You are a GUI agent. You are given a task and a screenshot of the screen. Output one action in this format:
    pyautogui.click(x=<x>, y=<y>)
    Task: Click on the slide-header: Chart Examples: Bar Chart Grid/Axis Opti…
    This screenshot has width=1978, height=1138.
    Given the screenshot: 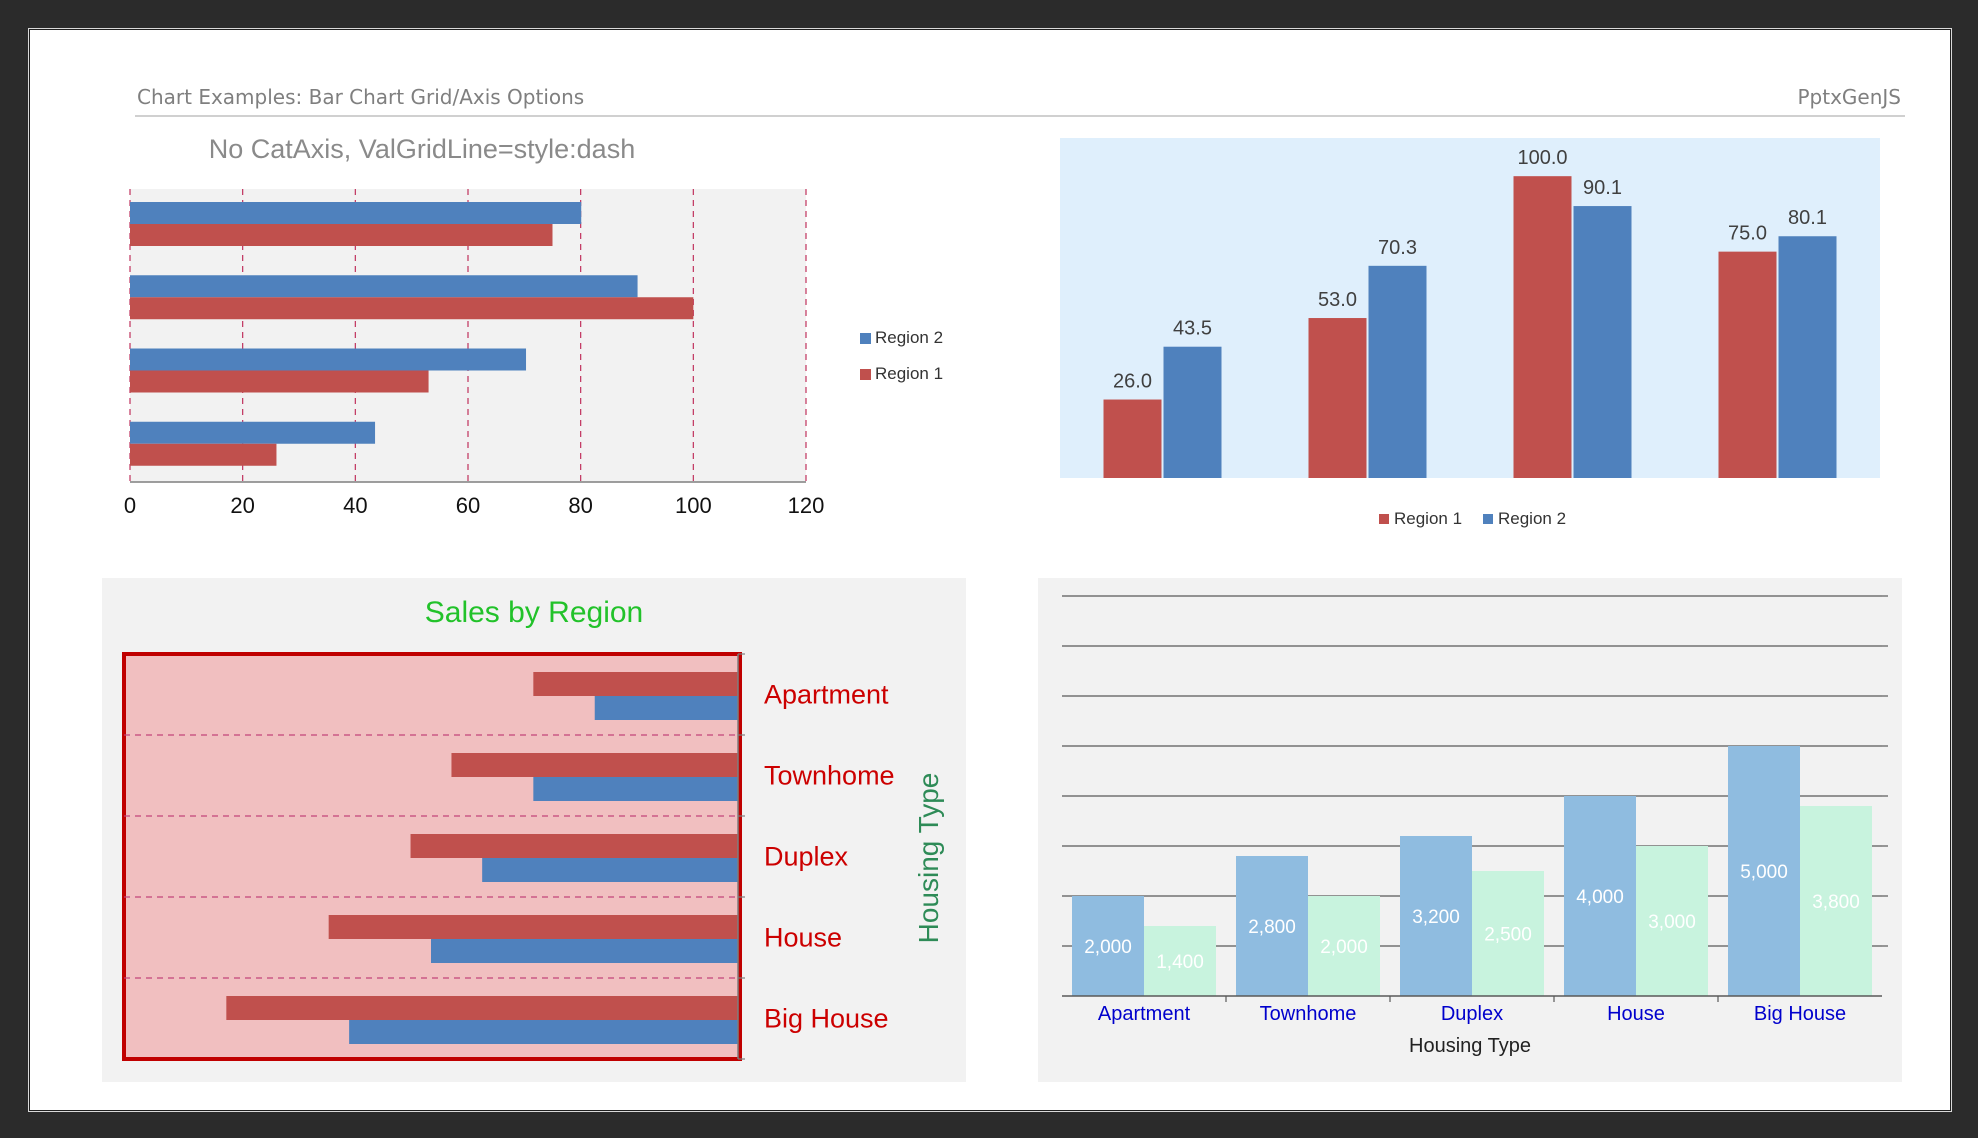 What is the action you would take?
    pyautogui.click(x=1020, y=99)
    